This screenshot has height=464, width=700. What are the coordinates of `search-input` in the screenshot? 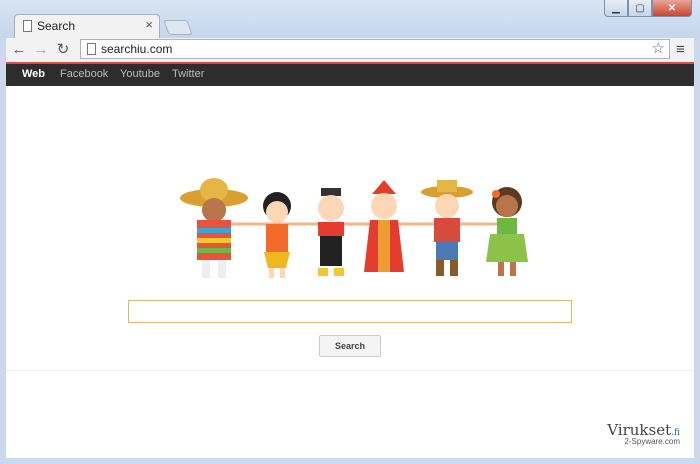 It's located at (350, 311).